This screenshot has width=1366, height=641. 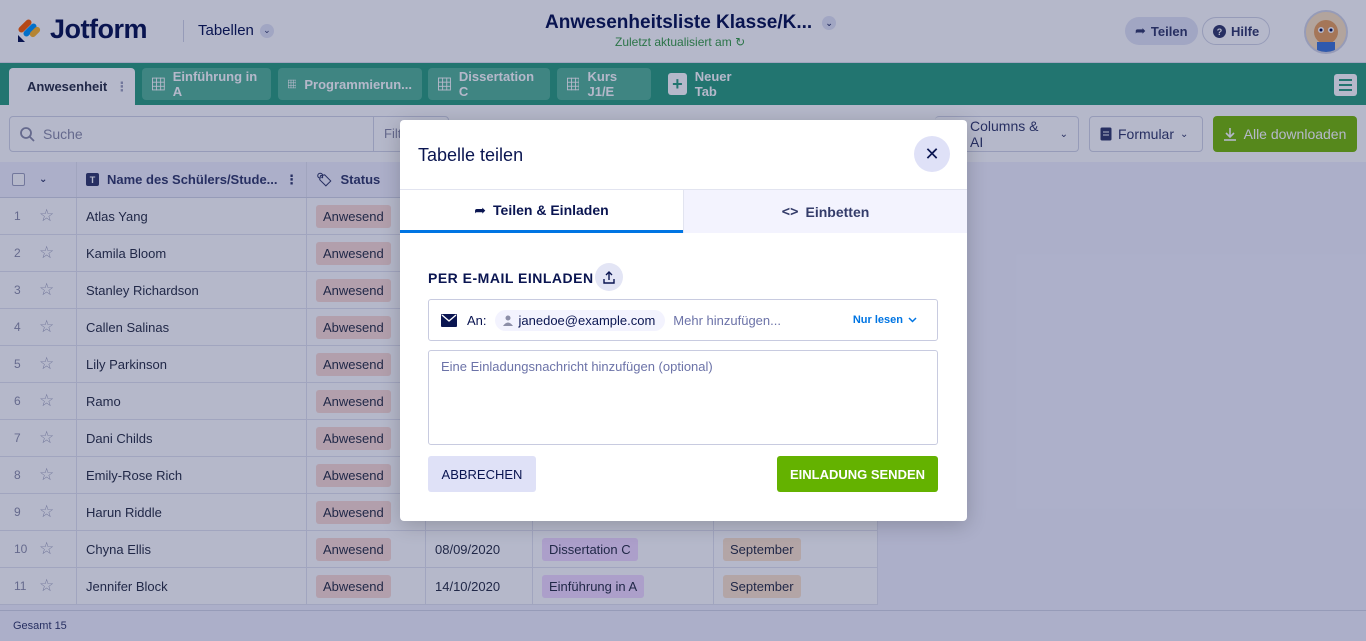 I want to click on dialog-title: Tabelle teilen, so click(x=471, y=155).